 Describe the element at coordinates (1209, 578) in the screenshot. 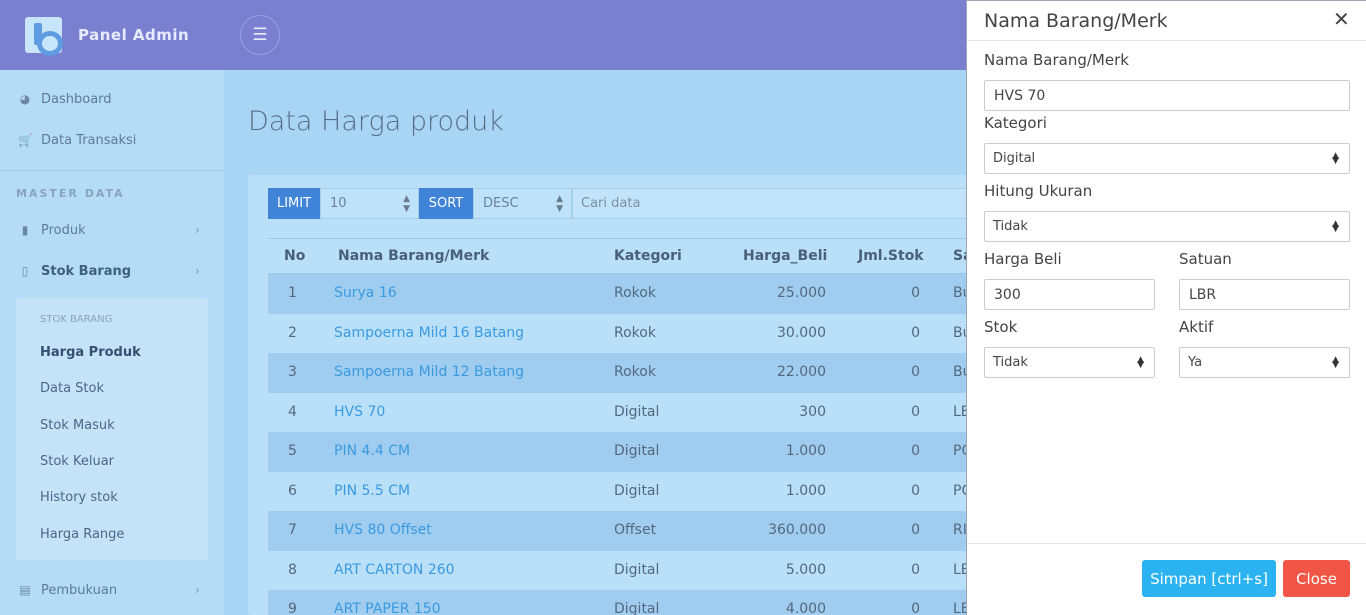

I see `save-button: Simpan [ctrl+s]` at that location.